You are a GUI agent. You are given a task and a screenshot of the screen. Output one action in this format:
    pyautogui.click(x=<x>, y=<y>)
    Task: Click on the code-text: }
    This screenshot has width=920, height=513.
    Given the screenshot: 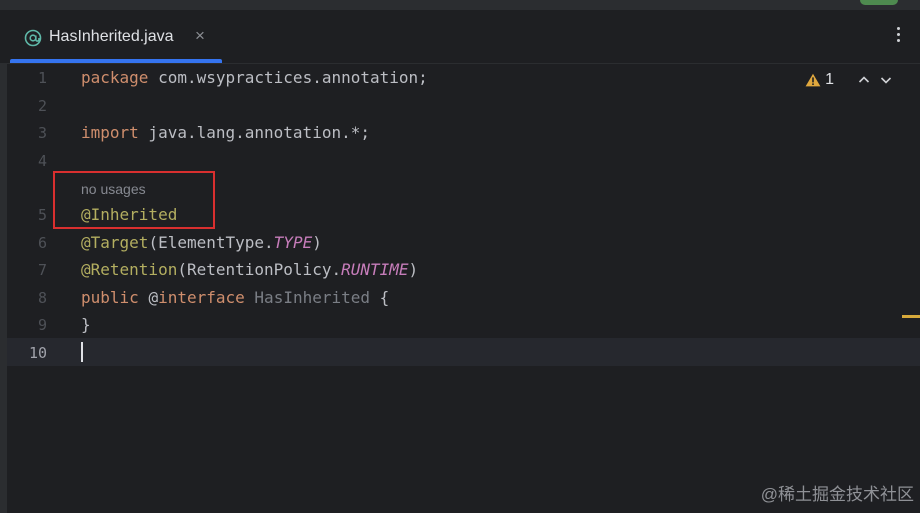 What is the action you would take?
    pyautogui.click(x=86, y=324)
    